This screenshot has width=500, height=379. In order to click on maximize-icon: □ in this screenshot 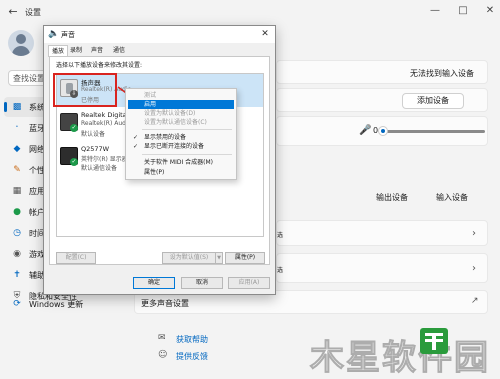, I will do `click(463, 11)`.